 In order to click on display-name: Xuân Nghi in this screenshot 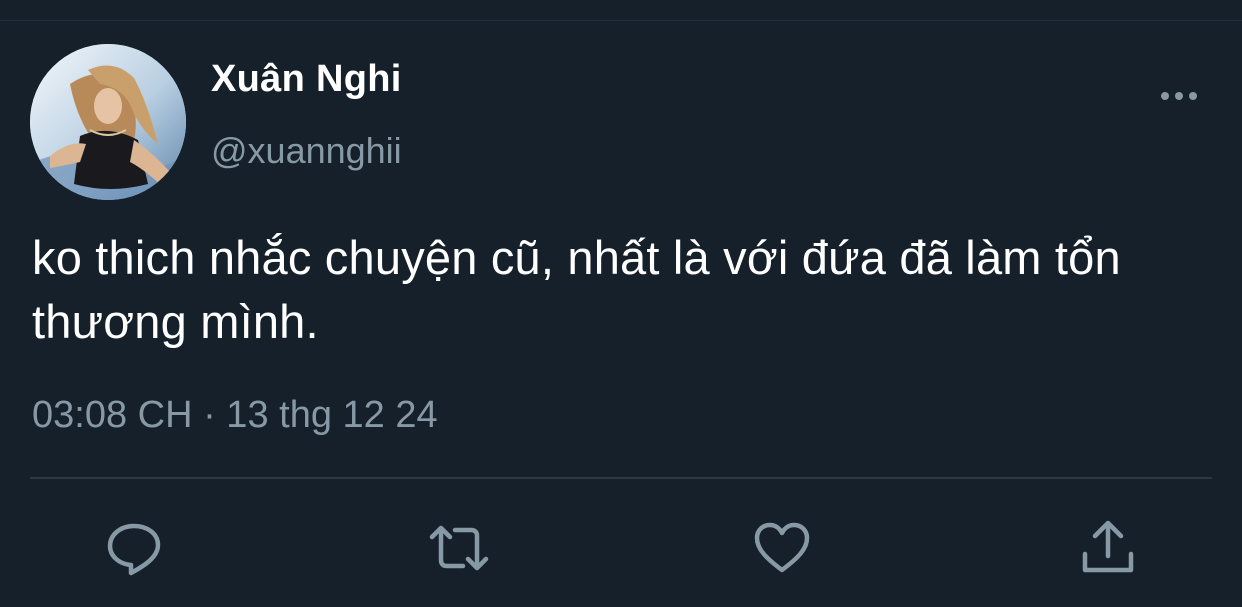, I will do `click(306, 79)`.